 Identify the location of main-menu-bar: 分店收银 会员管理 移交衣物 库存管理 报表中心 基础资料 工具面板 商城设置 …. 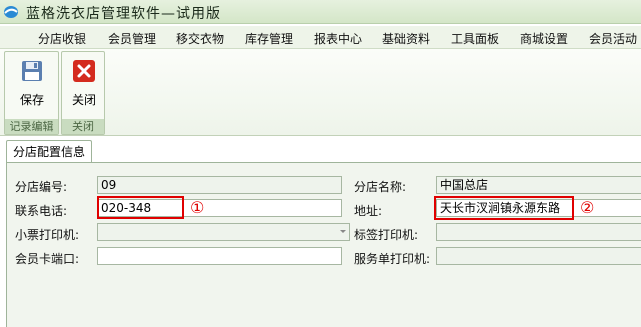
(320, 37).